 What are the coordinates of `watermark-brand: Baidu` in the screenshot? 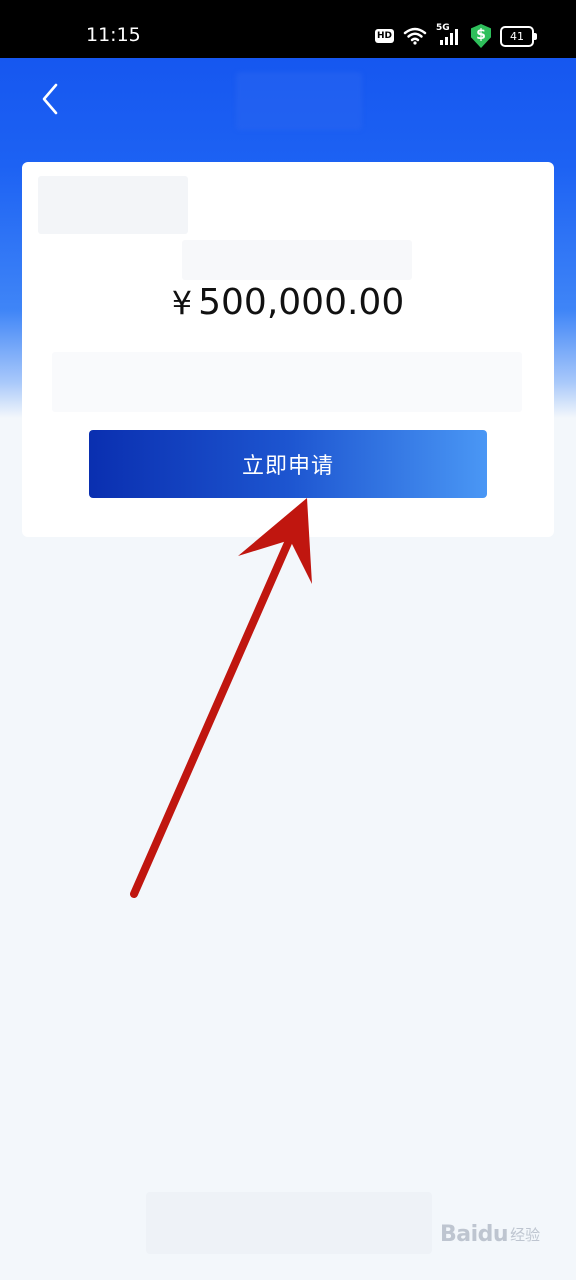 It's located at (474, 1234).